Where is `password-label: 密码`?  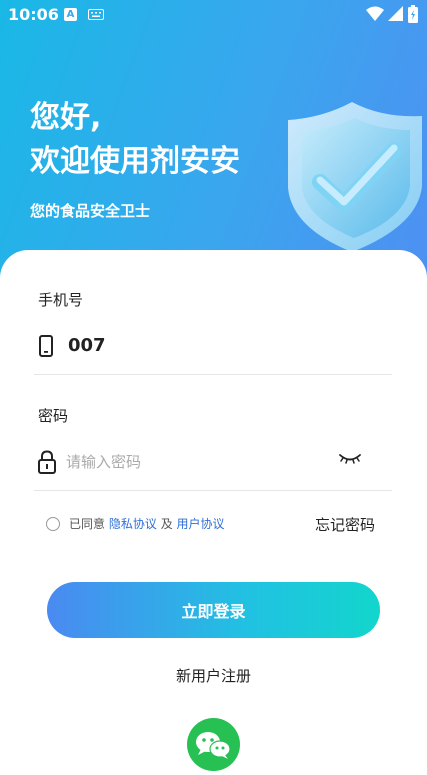 password-label: 密码 is located at coordinates (53, 416).